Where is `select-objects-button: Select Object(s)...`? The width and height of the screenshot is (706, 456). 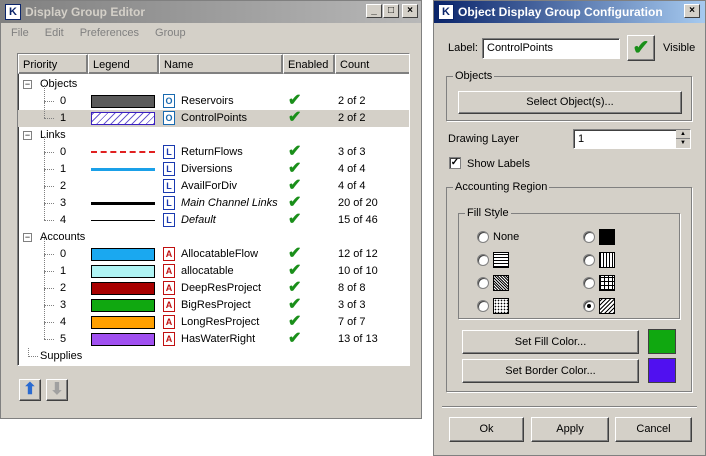
select-objects-button: Select Object(s)... is located at coordinates (570, 102).